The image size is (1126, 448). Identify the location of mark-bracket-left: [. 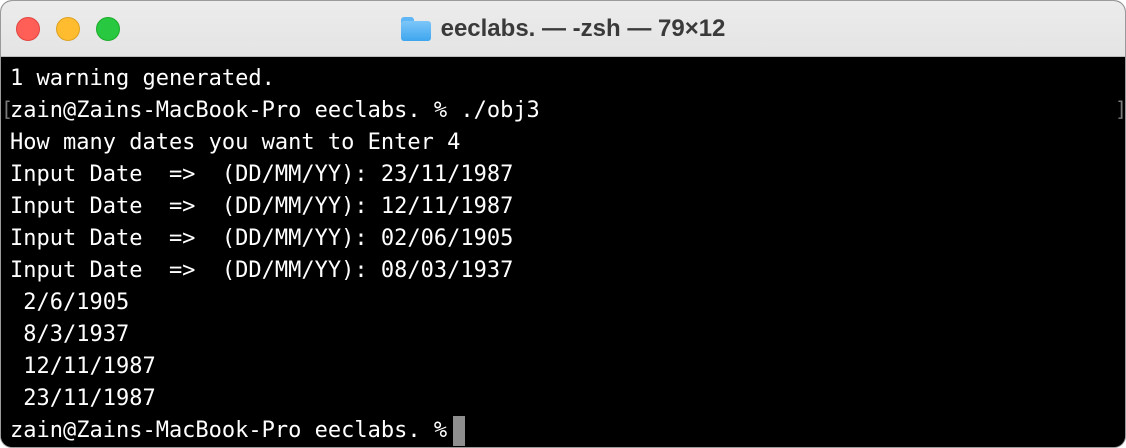
(7, 109).